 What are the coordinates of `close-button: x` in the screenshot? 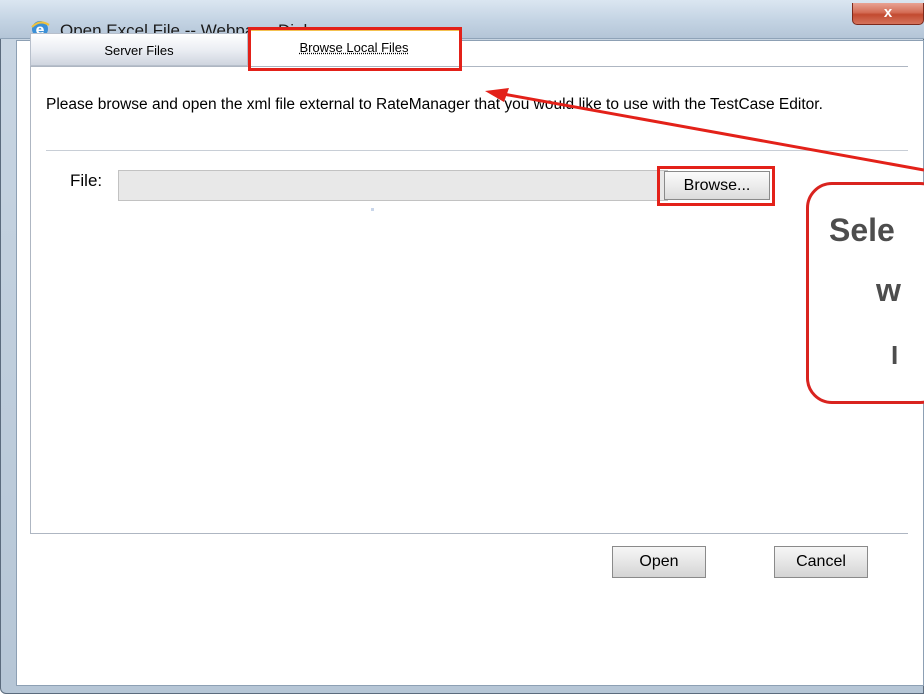 It's located at (888, 14).